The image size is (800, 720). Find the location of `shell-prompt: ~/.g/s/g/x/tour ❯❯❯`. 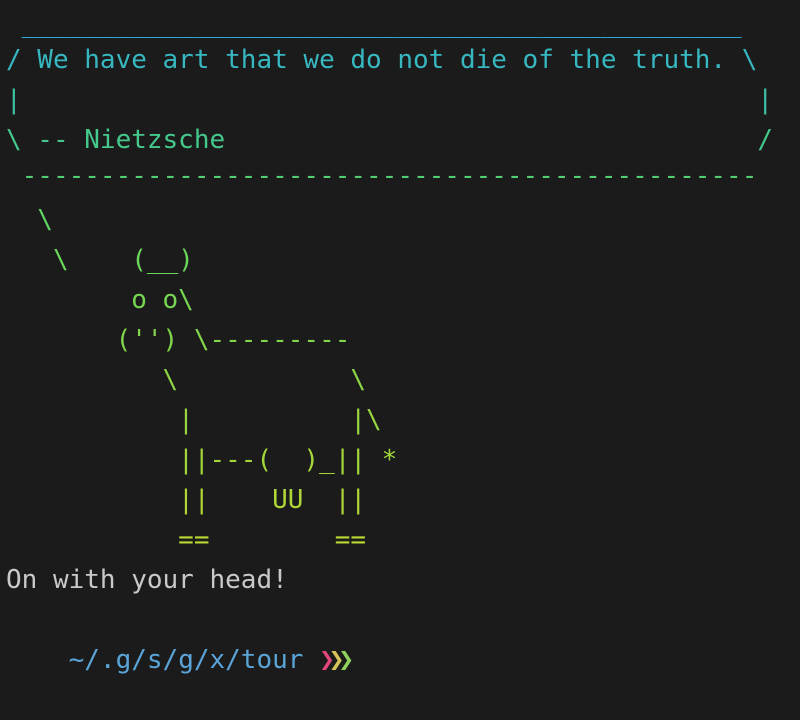

shell-prompt: ~/.g/s/g/x/tour ❯❯❯ is located at coordinates (180, 637).